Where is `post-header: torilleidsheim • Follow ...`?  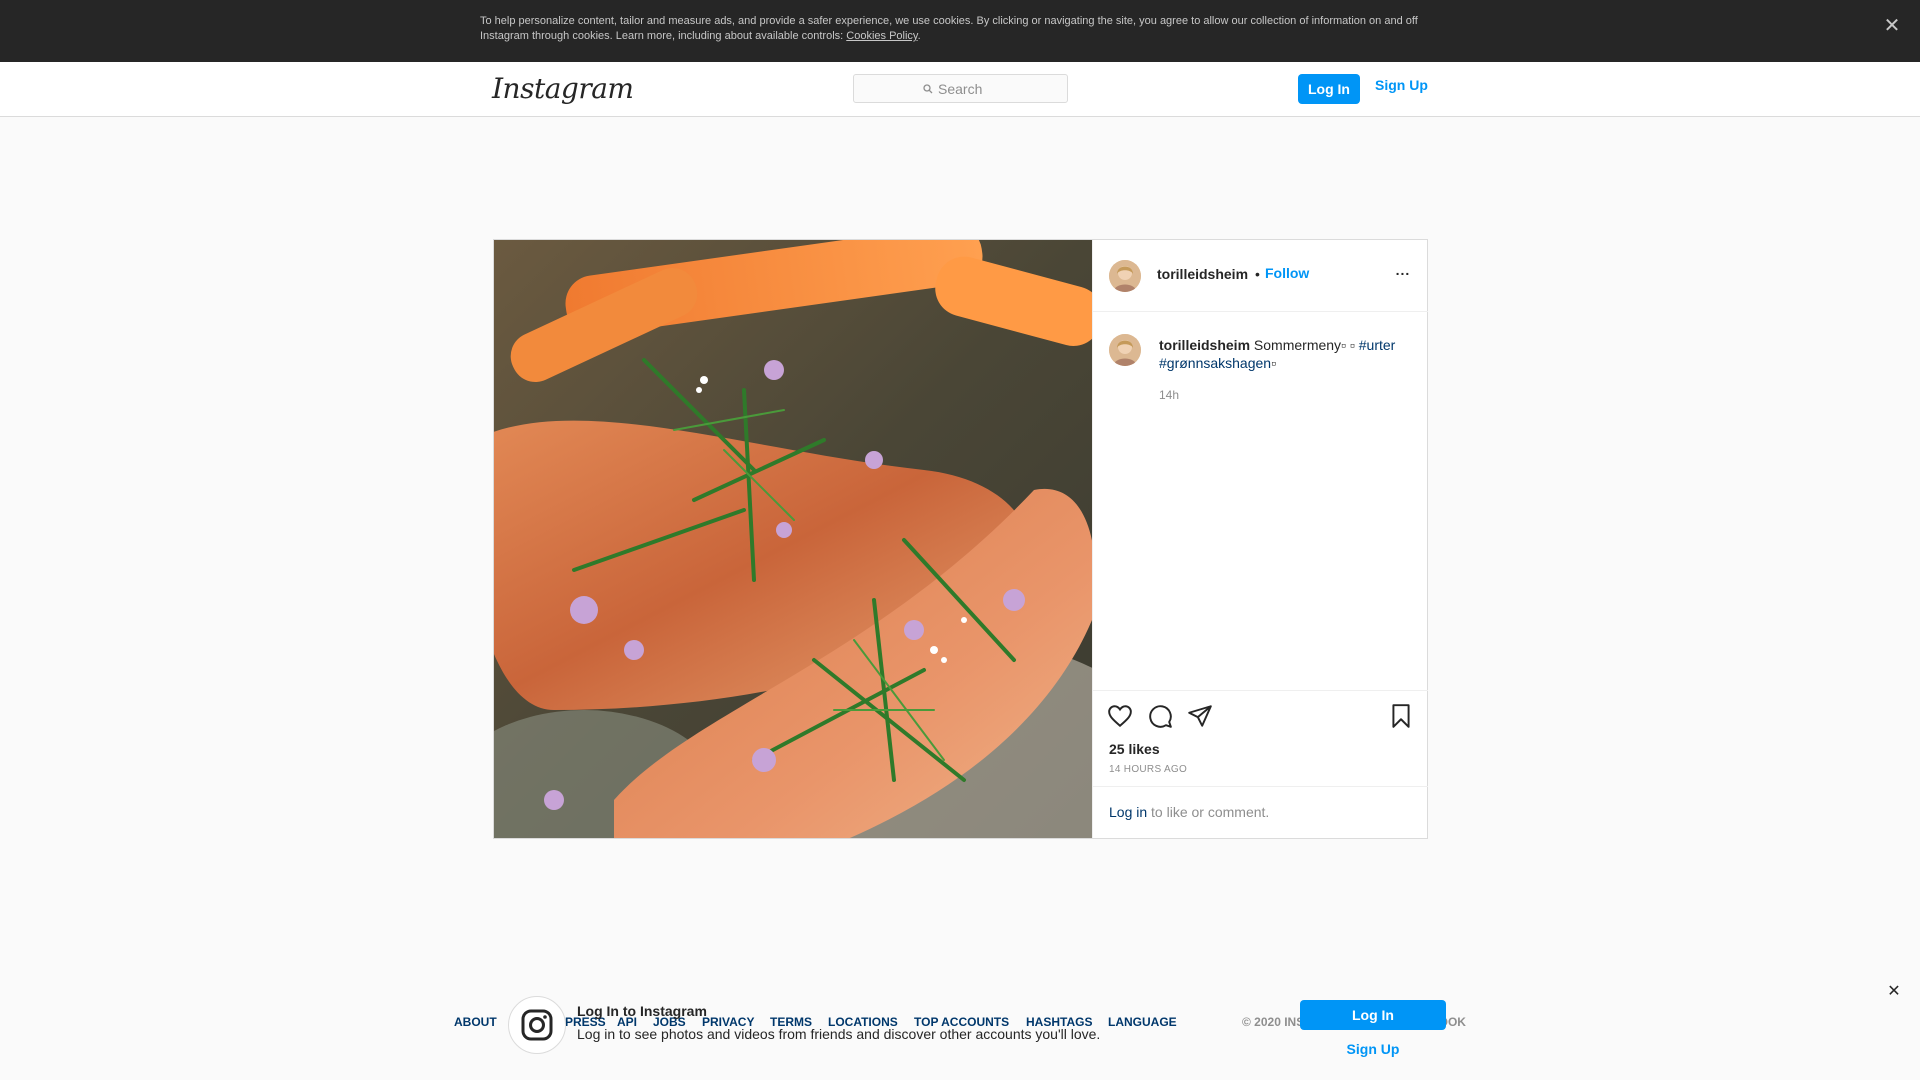
post-header: torilleidsheim • Follow ... is located at coordinates (1260, 276).